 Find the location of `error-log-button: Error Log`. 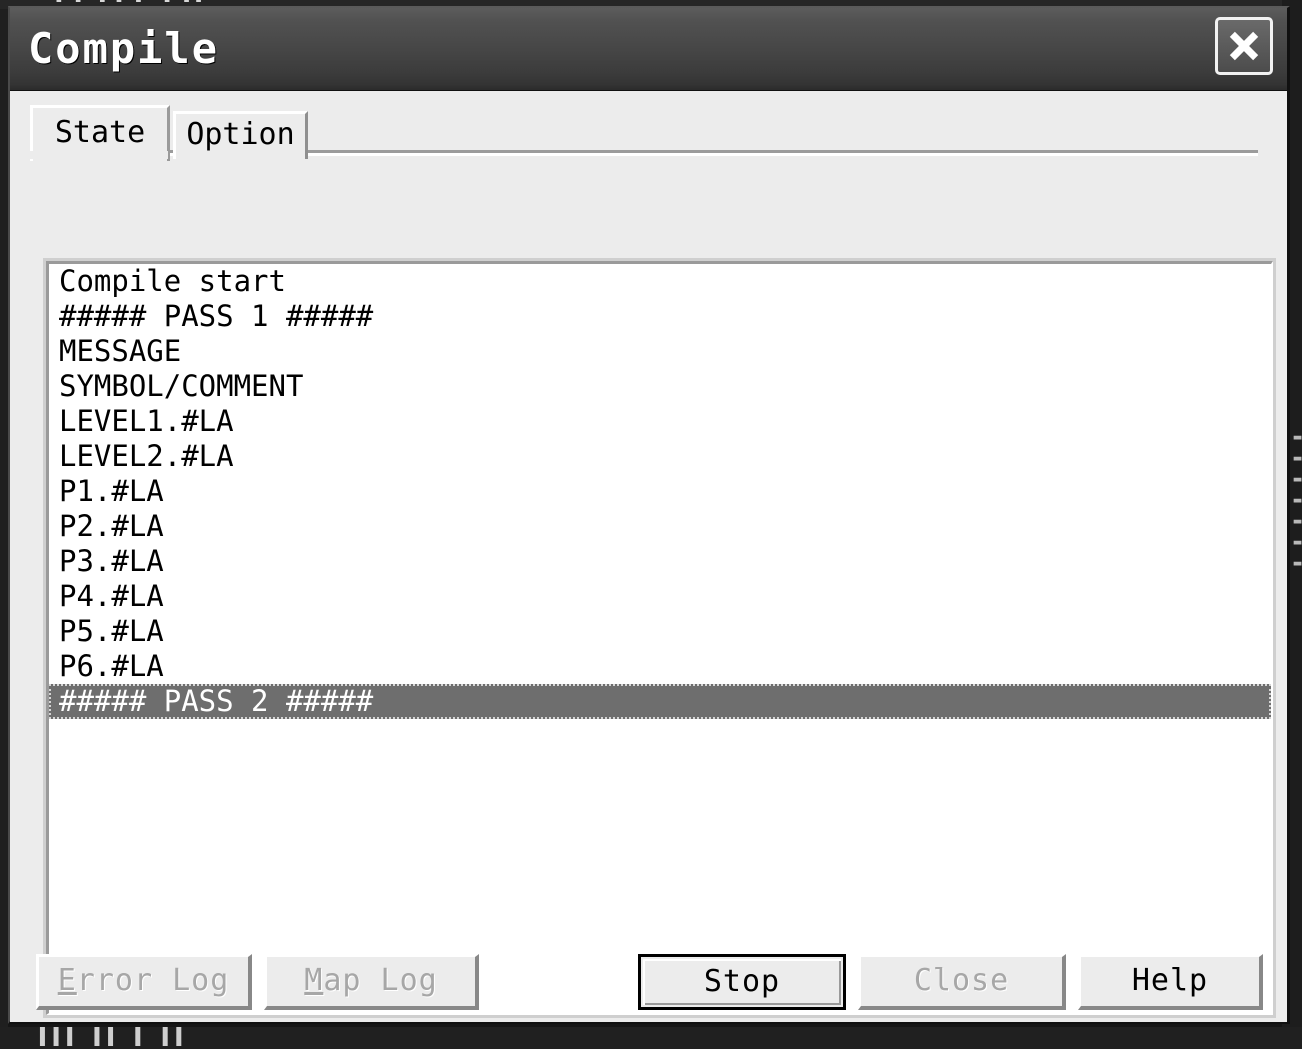

error-log-button: Error Log is located at coordinates (144, 982).